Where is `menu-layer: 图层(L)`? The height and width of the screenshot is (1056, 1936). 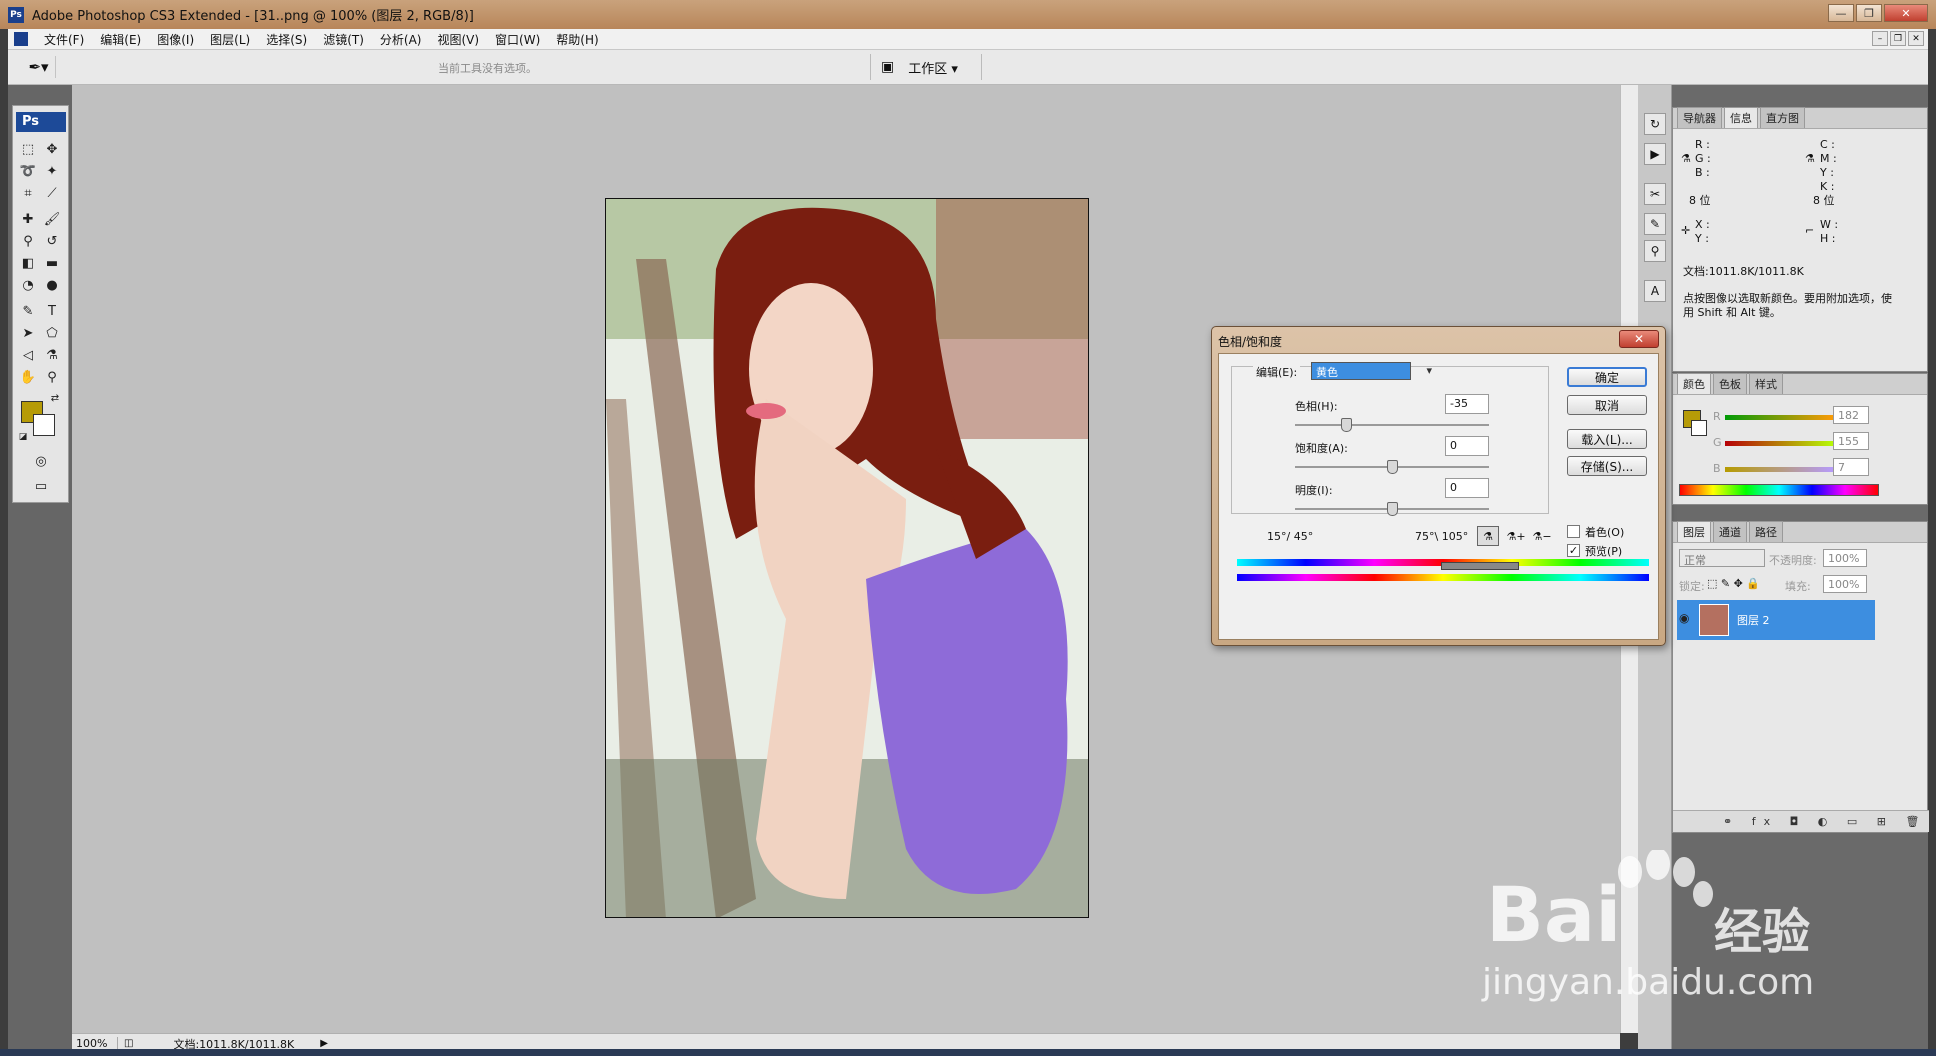 menu-layer: 图层(L) is located at coordinates (230, 39).